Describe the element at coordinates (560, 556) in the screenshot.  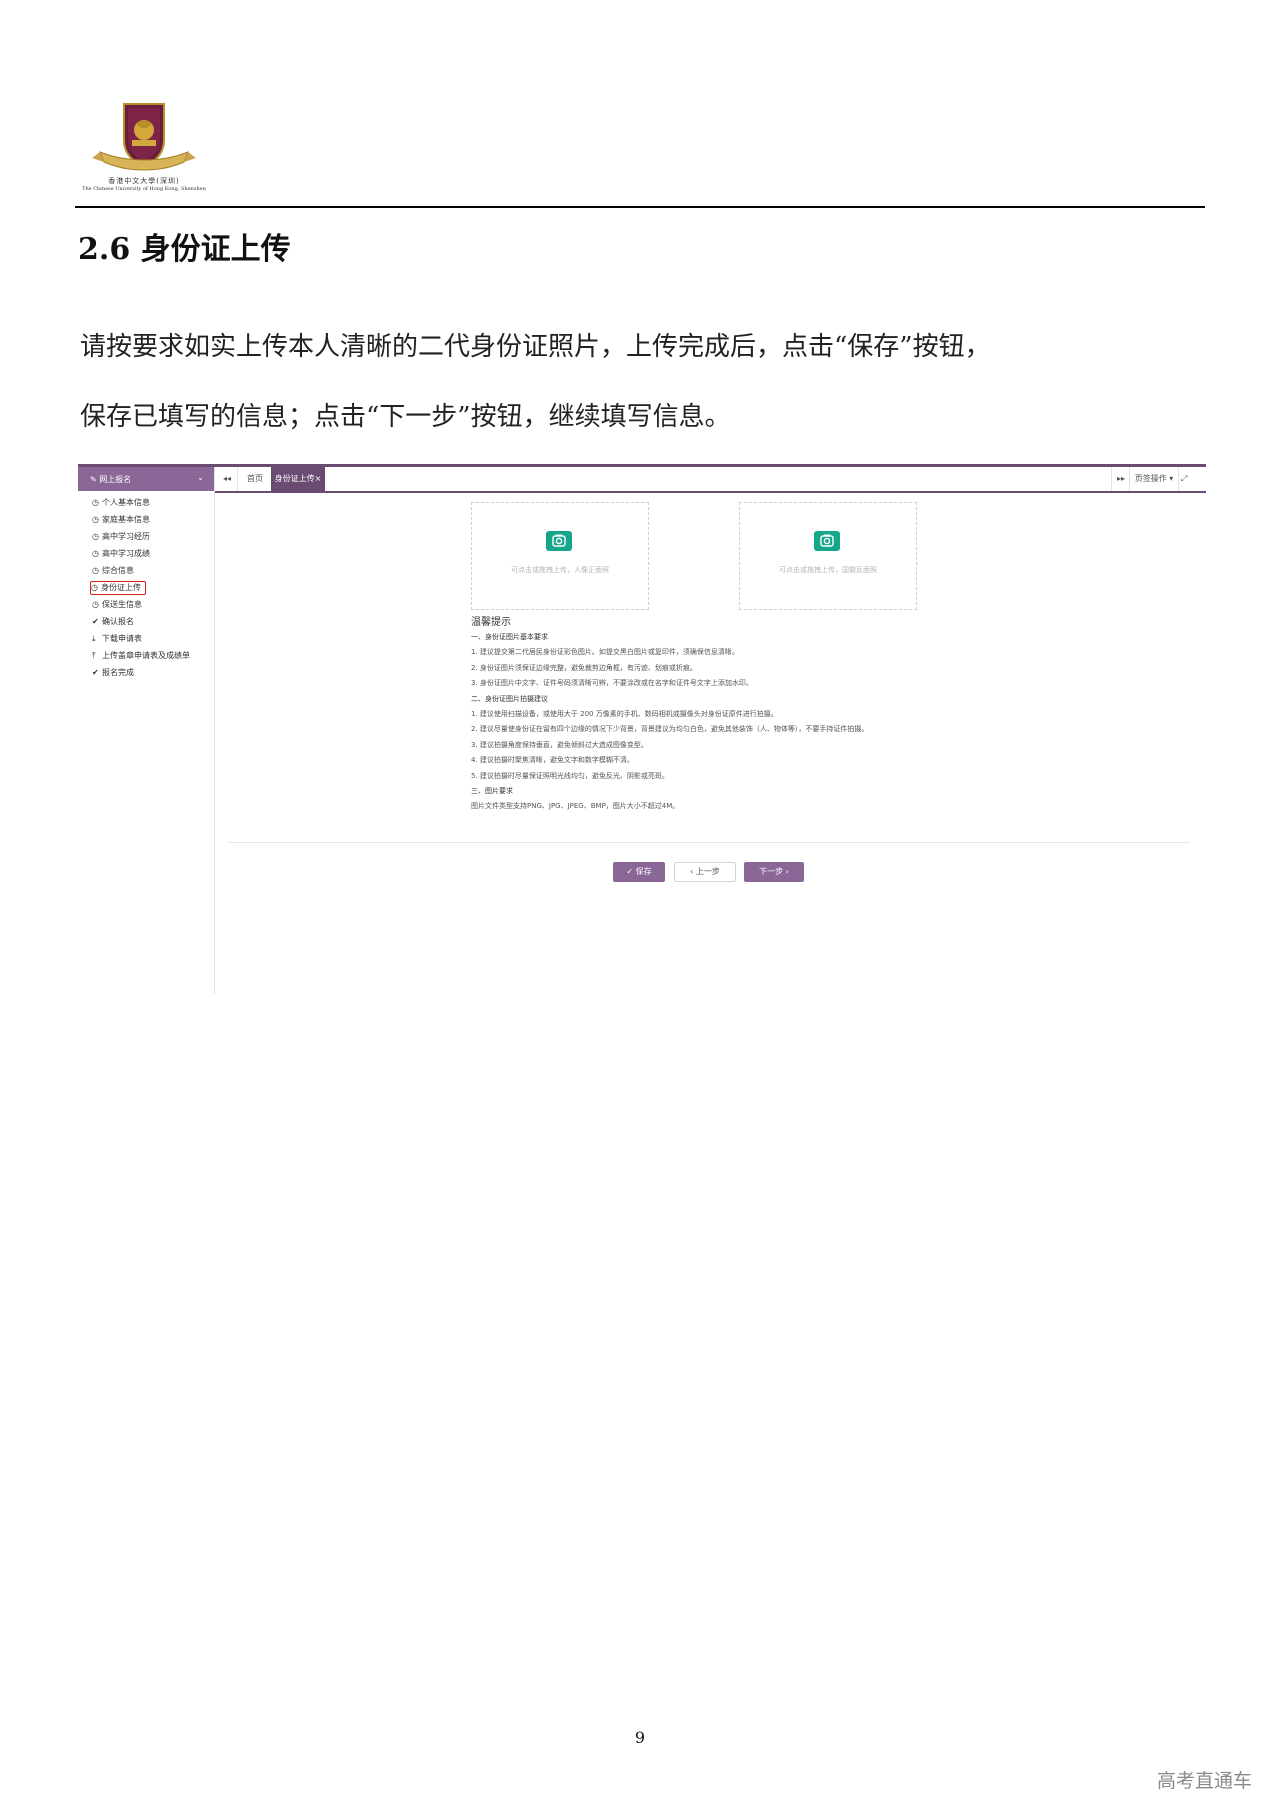
I see `id-front-upload-box: 可点击或拖拽上传，人像正面照` at that location.